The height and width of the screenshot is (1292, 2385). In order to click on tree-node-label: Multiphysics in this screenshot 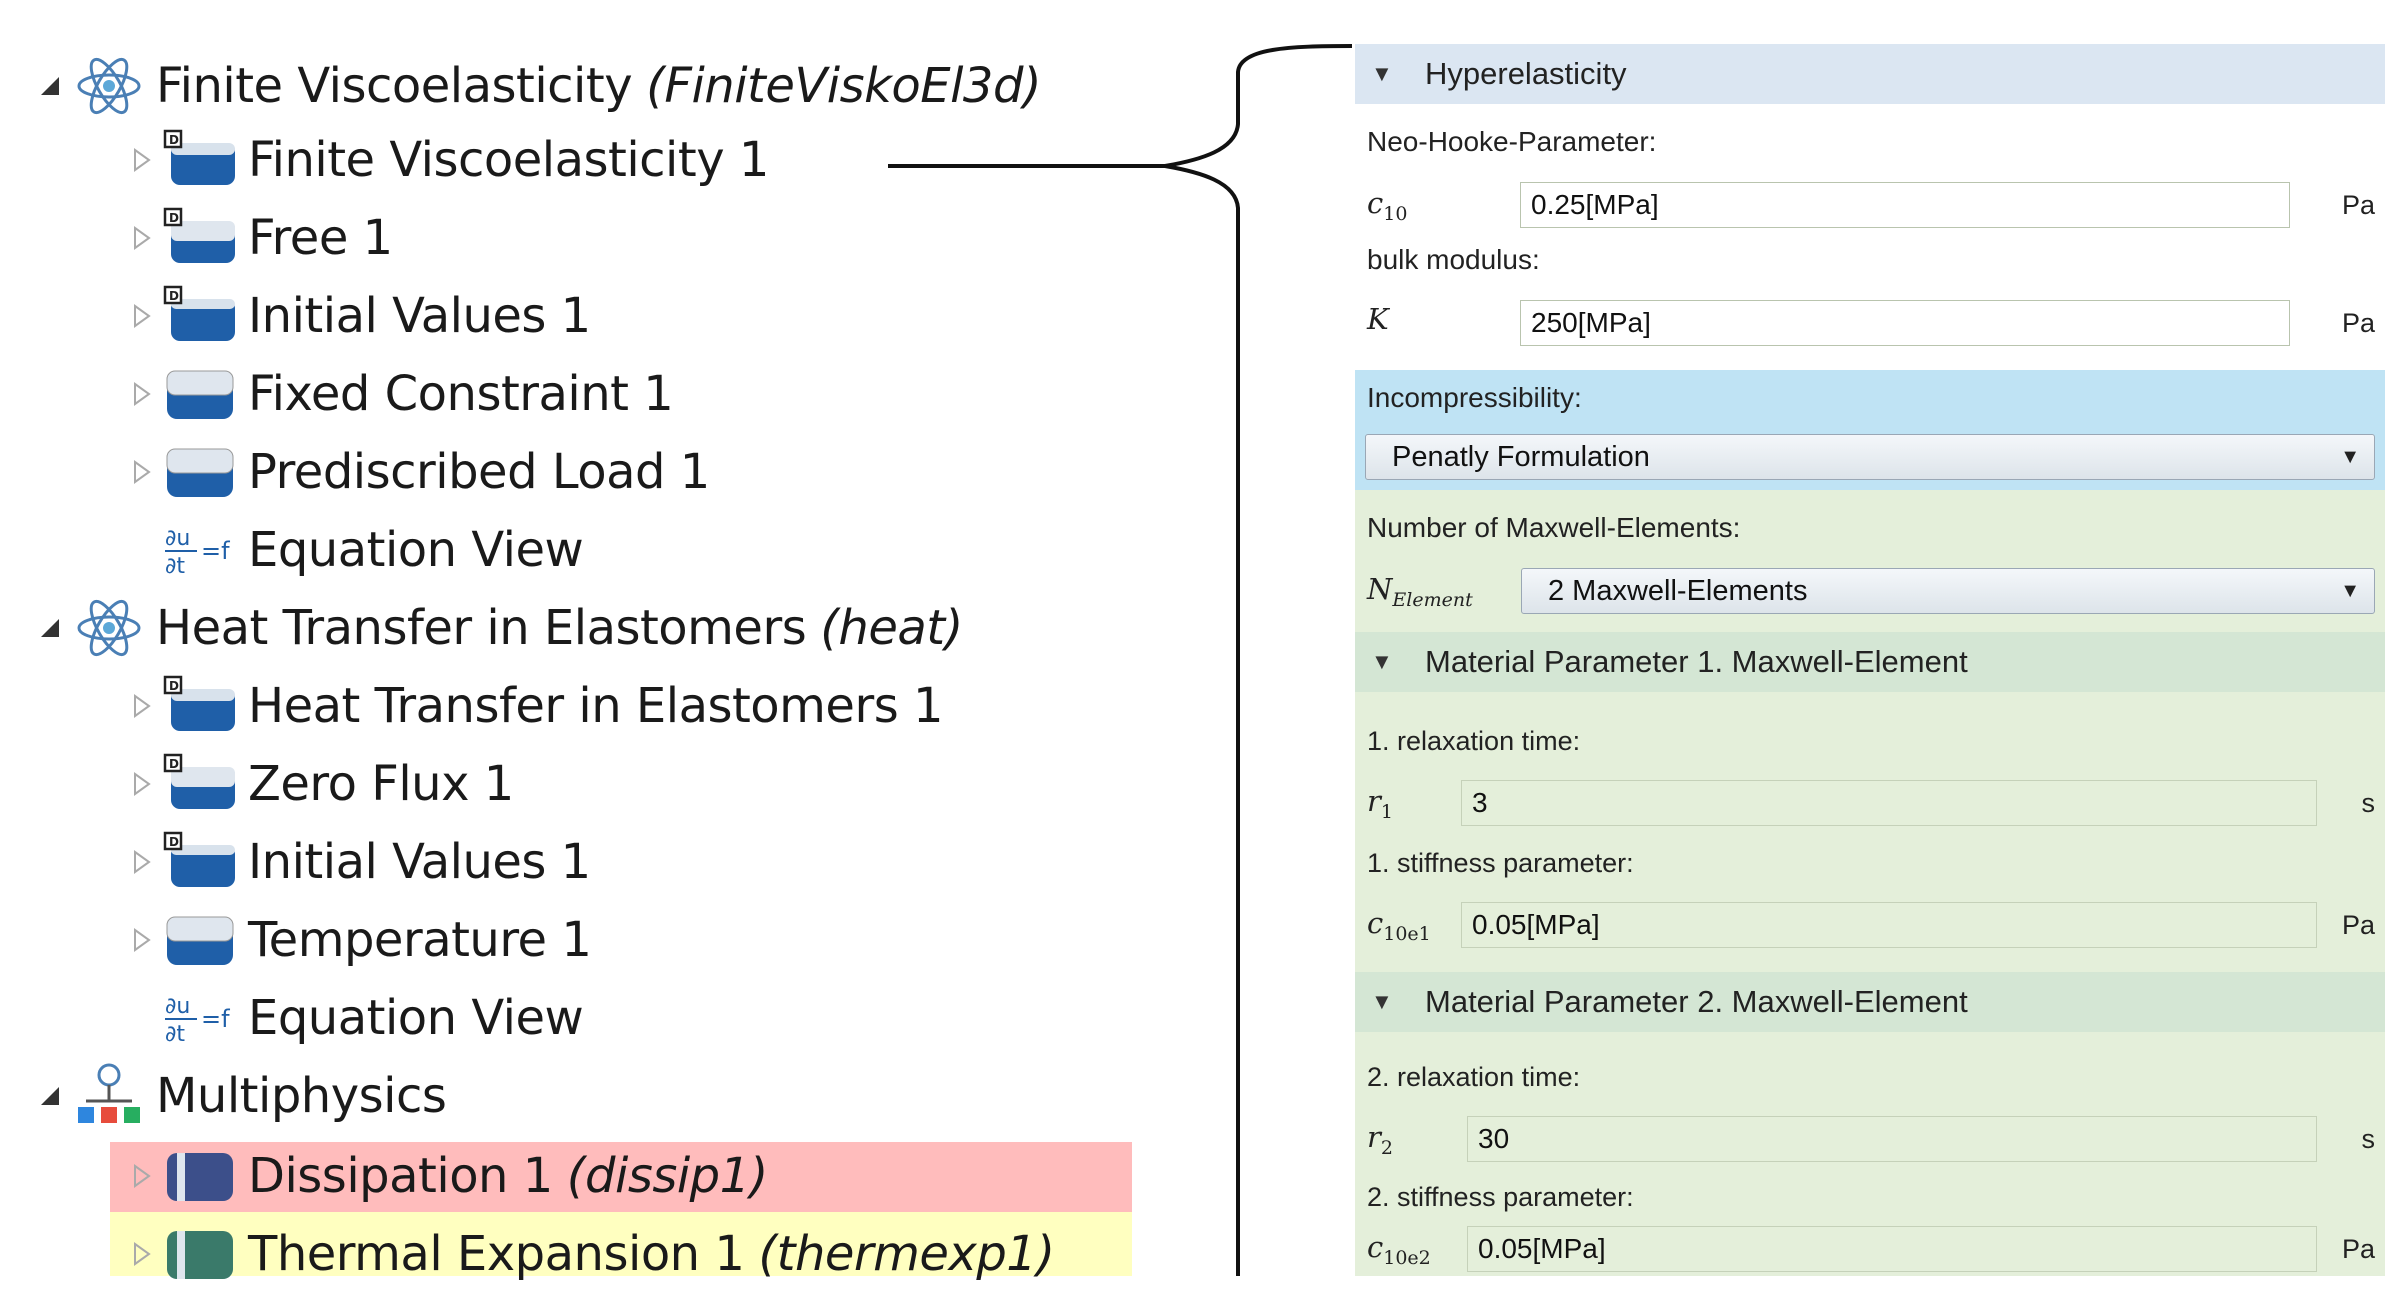, I will do `click(301, 1096)`.